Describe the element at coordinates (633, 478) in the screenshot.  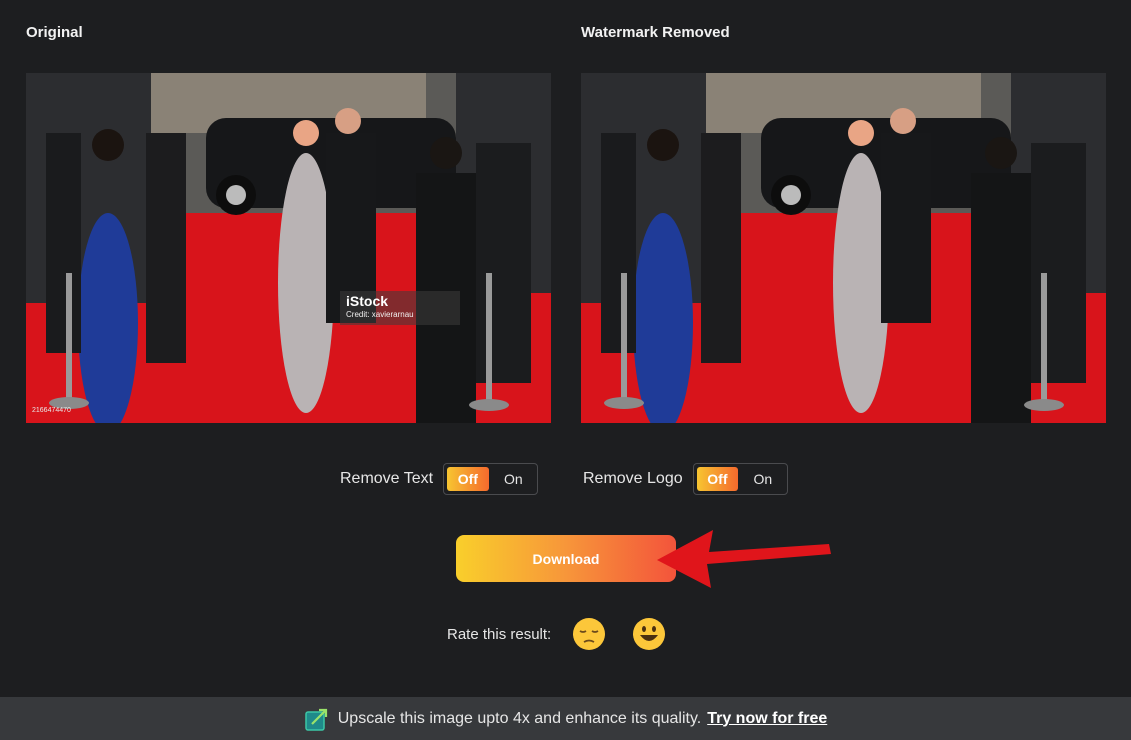
I see `remove-logo-label: Remove Logo` at that location.